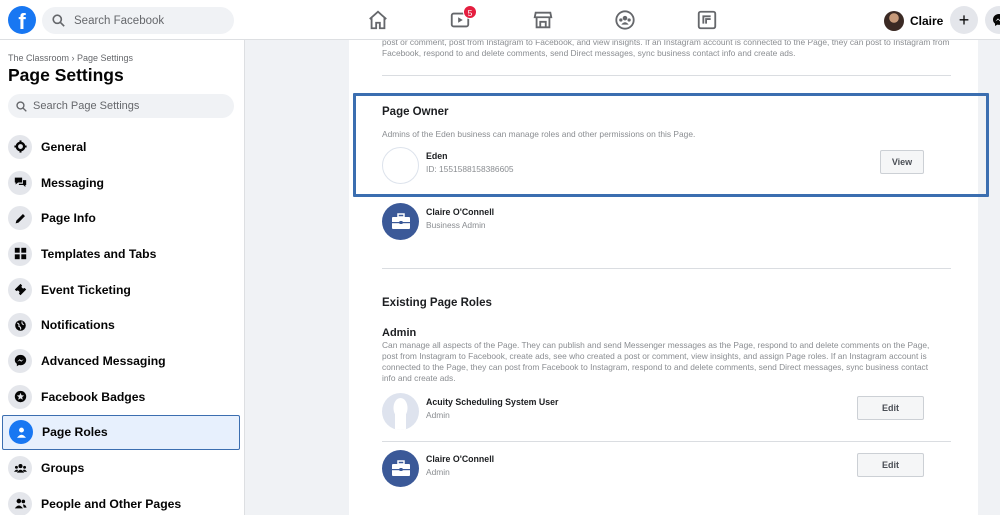 The width and height of the screenshot is (1000, 515). I want to click on sidebar-item-facebook-badges: Facebook Badges, so click(121, 397).